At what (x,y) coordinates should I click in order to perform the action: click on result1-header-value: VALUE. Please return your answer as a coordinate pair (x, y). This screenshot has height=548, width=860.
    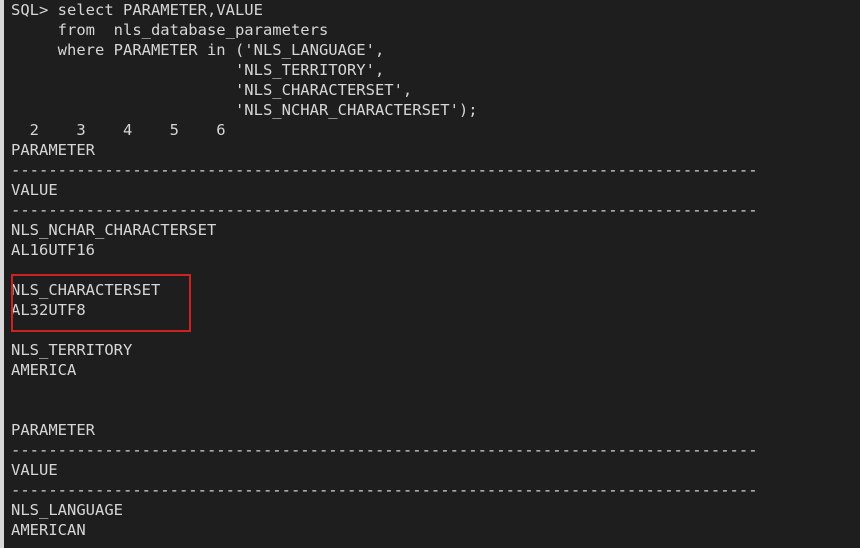
    Looking at the image, I should click on (34, 190).